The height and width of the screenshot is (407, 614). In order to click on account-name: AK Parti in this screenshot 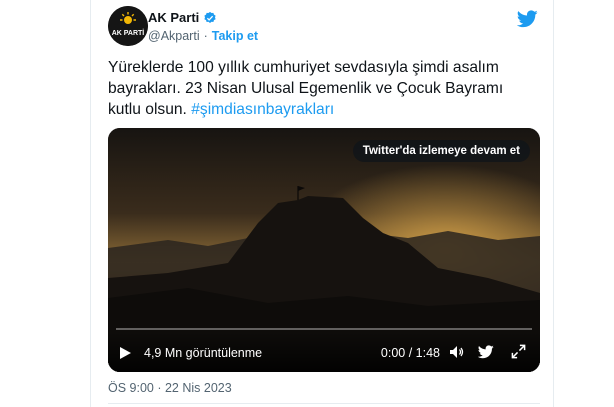, I will do `click(173, 17)`.